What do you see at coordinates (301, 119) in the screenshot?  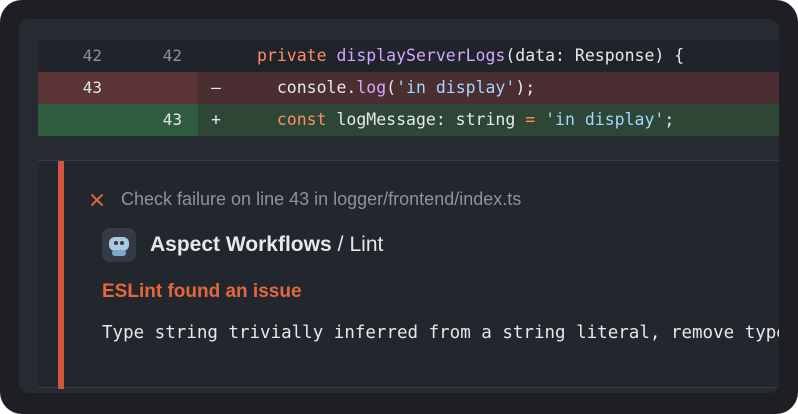 I see `code-keyword: const` at bounding box center [301, 119].